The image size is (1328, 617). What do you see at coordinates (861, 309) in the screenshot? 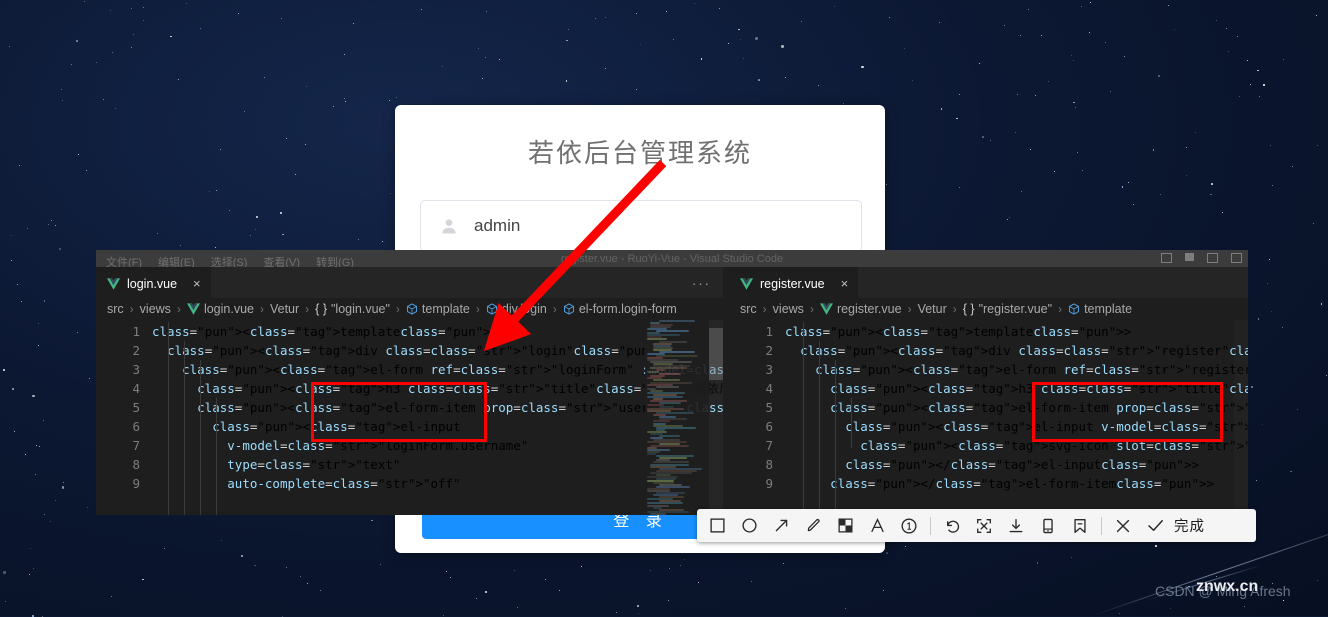
I see `breadcrumb-item: register.vue` at bounding box center [861, 309].